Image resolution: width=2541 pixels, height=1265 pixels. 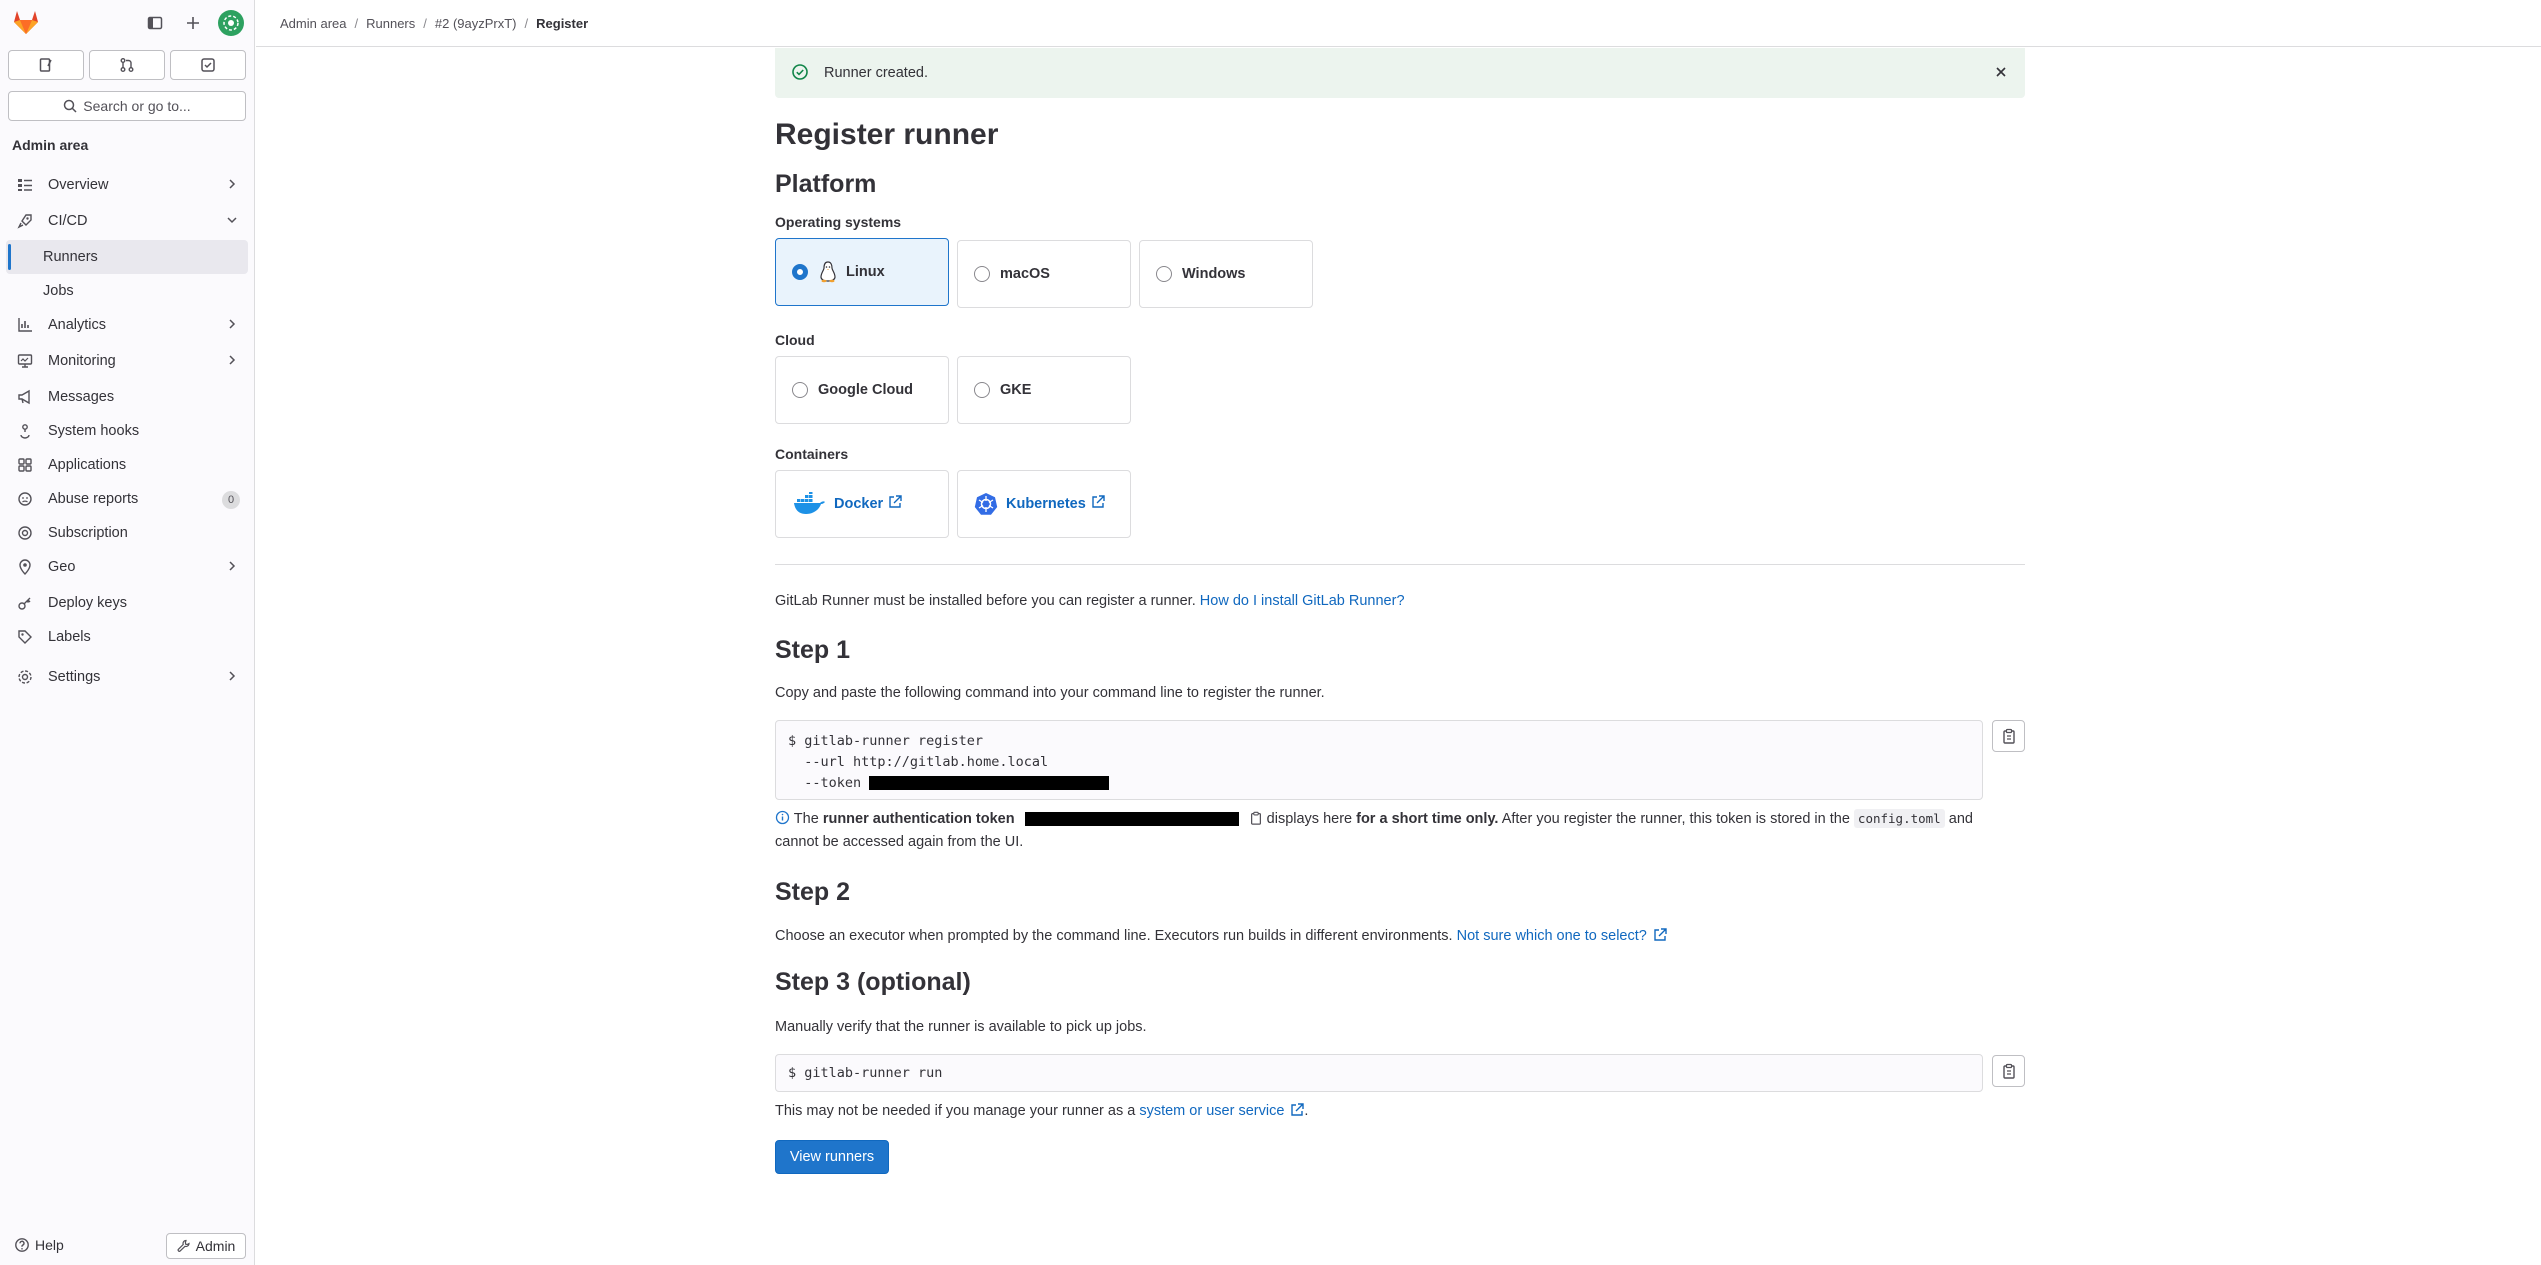 I want to click on sidebar-item-analytics: Analytics, so click(x=127, y=325).